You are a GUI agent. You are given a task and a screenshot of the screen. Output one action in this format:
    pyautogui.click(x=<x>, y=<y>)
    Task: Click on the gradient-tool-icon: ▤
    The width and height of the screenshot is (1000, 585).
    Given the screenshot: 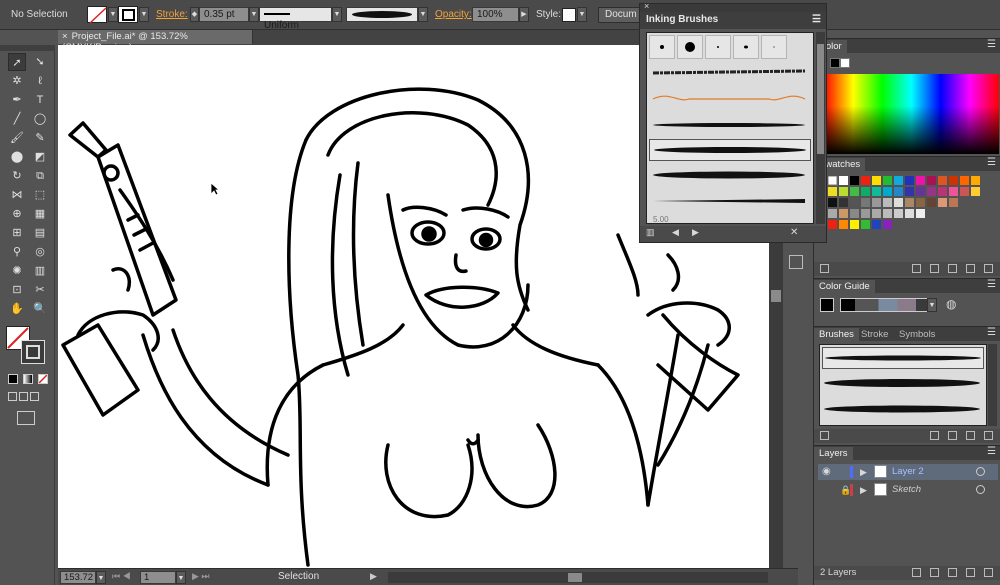 What is the action you would take?
    pyautogui.click(x=40, y=233)
    